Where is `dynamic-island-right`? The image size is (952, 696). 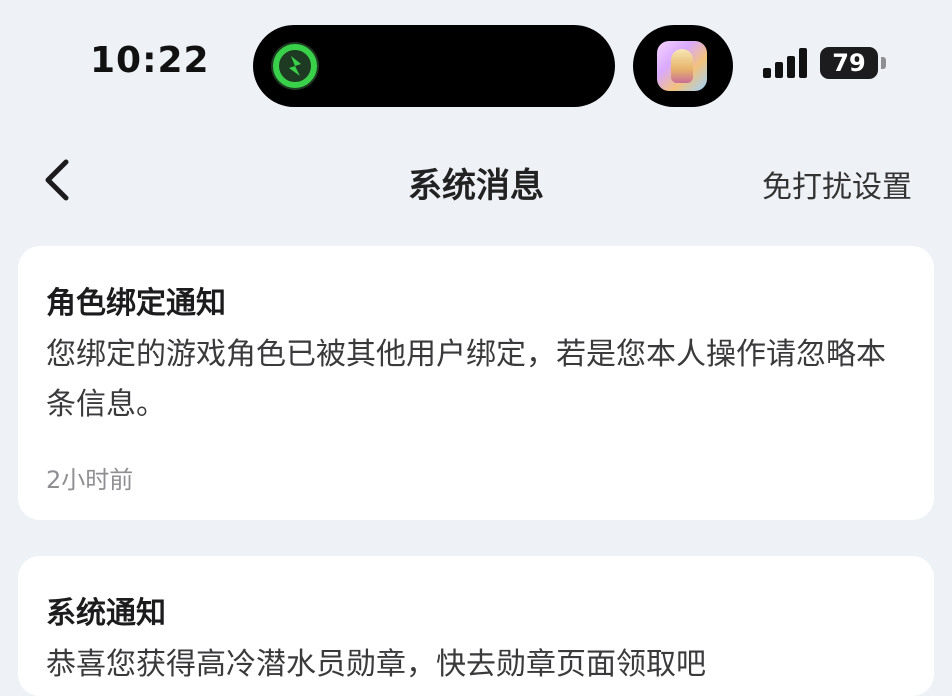 dynamic-island-right is located at coordinates (683, 66).